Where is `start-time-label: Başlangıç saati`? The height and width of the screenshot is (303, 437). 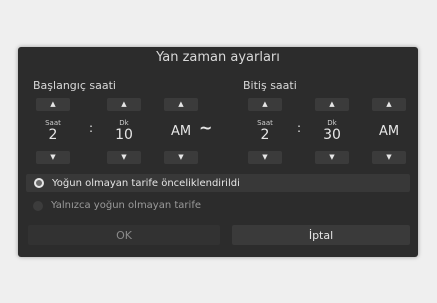
start-time-label: Başlangıç saati is located at coordinates (74, 85).